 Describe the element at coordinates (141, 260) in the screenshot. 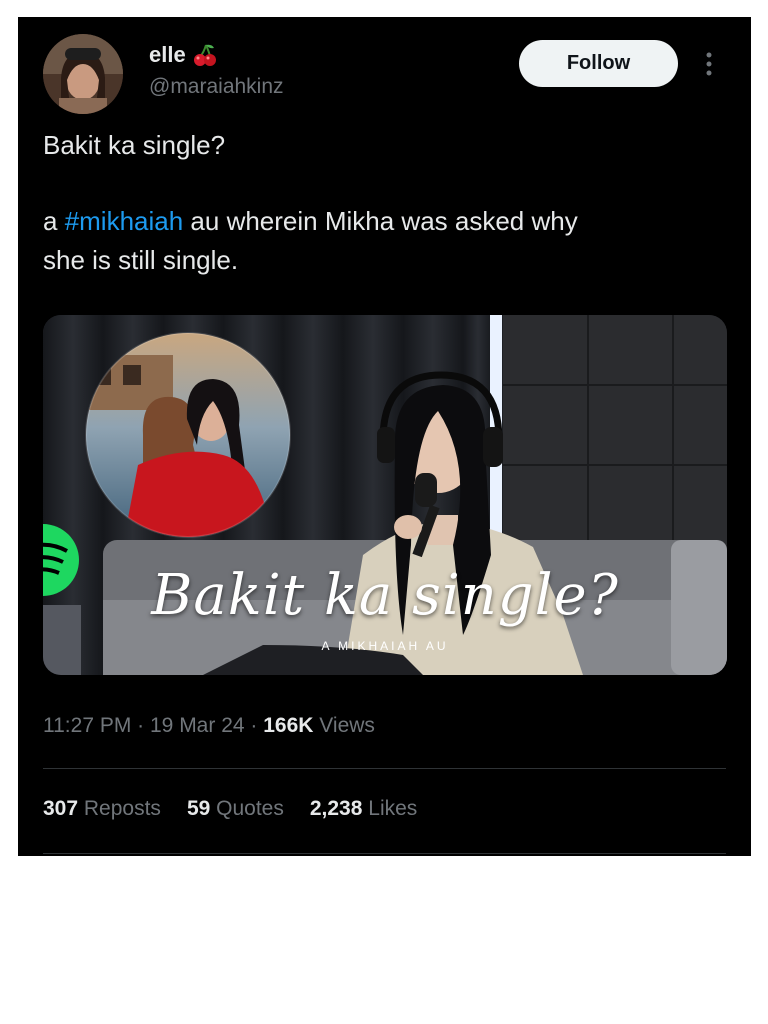

I see `tweet-text-line-3: she is still single.` at that location.